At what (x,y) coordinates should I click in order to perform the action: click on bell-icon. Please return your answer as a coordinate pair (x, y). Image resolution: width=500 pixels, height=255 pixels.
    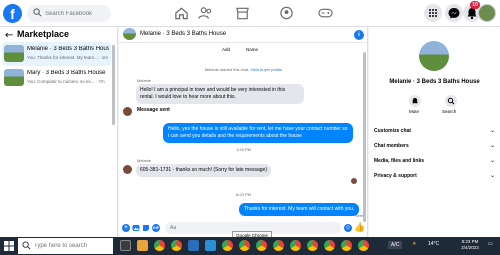
    Looking at the image, I should click on (415, 101).